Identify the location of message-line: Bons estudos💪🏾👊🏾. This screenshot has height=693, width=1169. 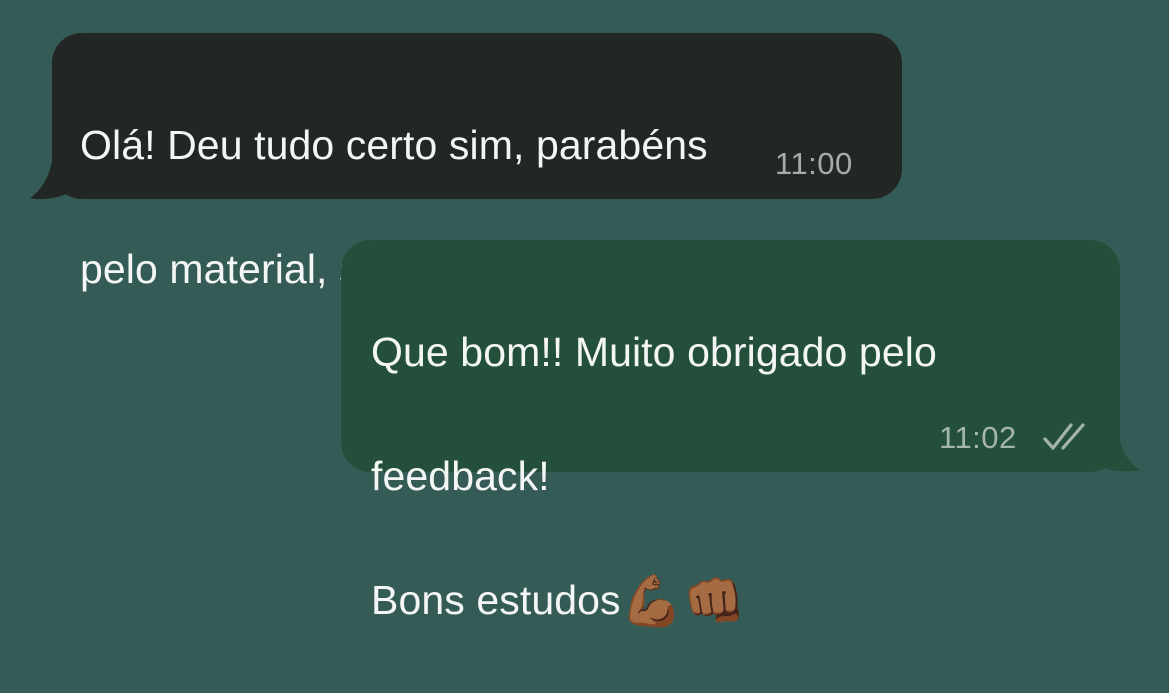
(731, 600).